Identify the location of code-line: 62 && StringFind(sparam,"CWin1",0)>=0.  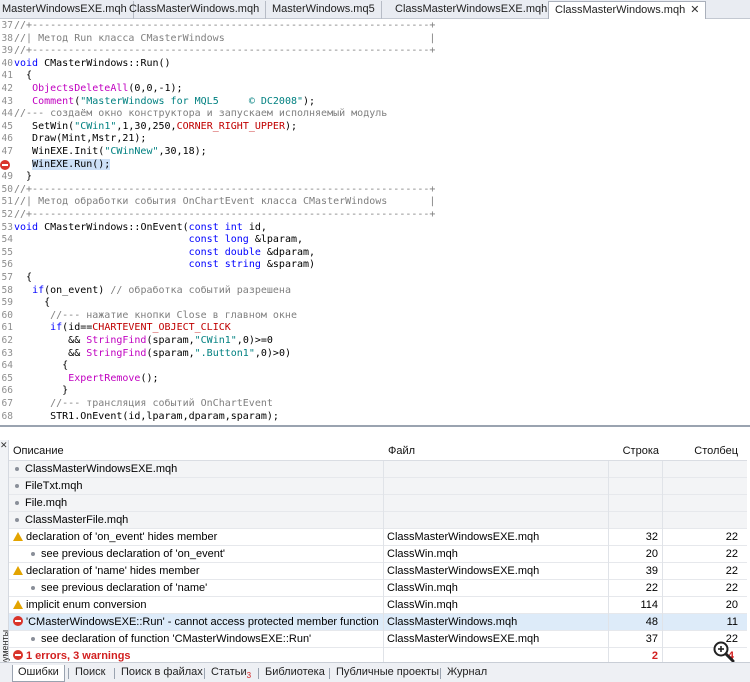
(375, 341).